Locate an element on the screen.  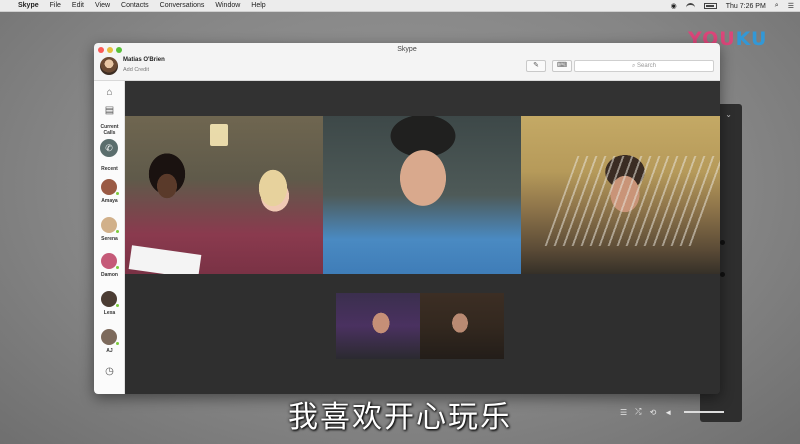
dialpad-icon: ⌨ is located at coordinates (562, 65).